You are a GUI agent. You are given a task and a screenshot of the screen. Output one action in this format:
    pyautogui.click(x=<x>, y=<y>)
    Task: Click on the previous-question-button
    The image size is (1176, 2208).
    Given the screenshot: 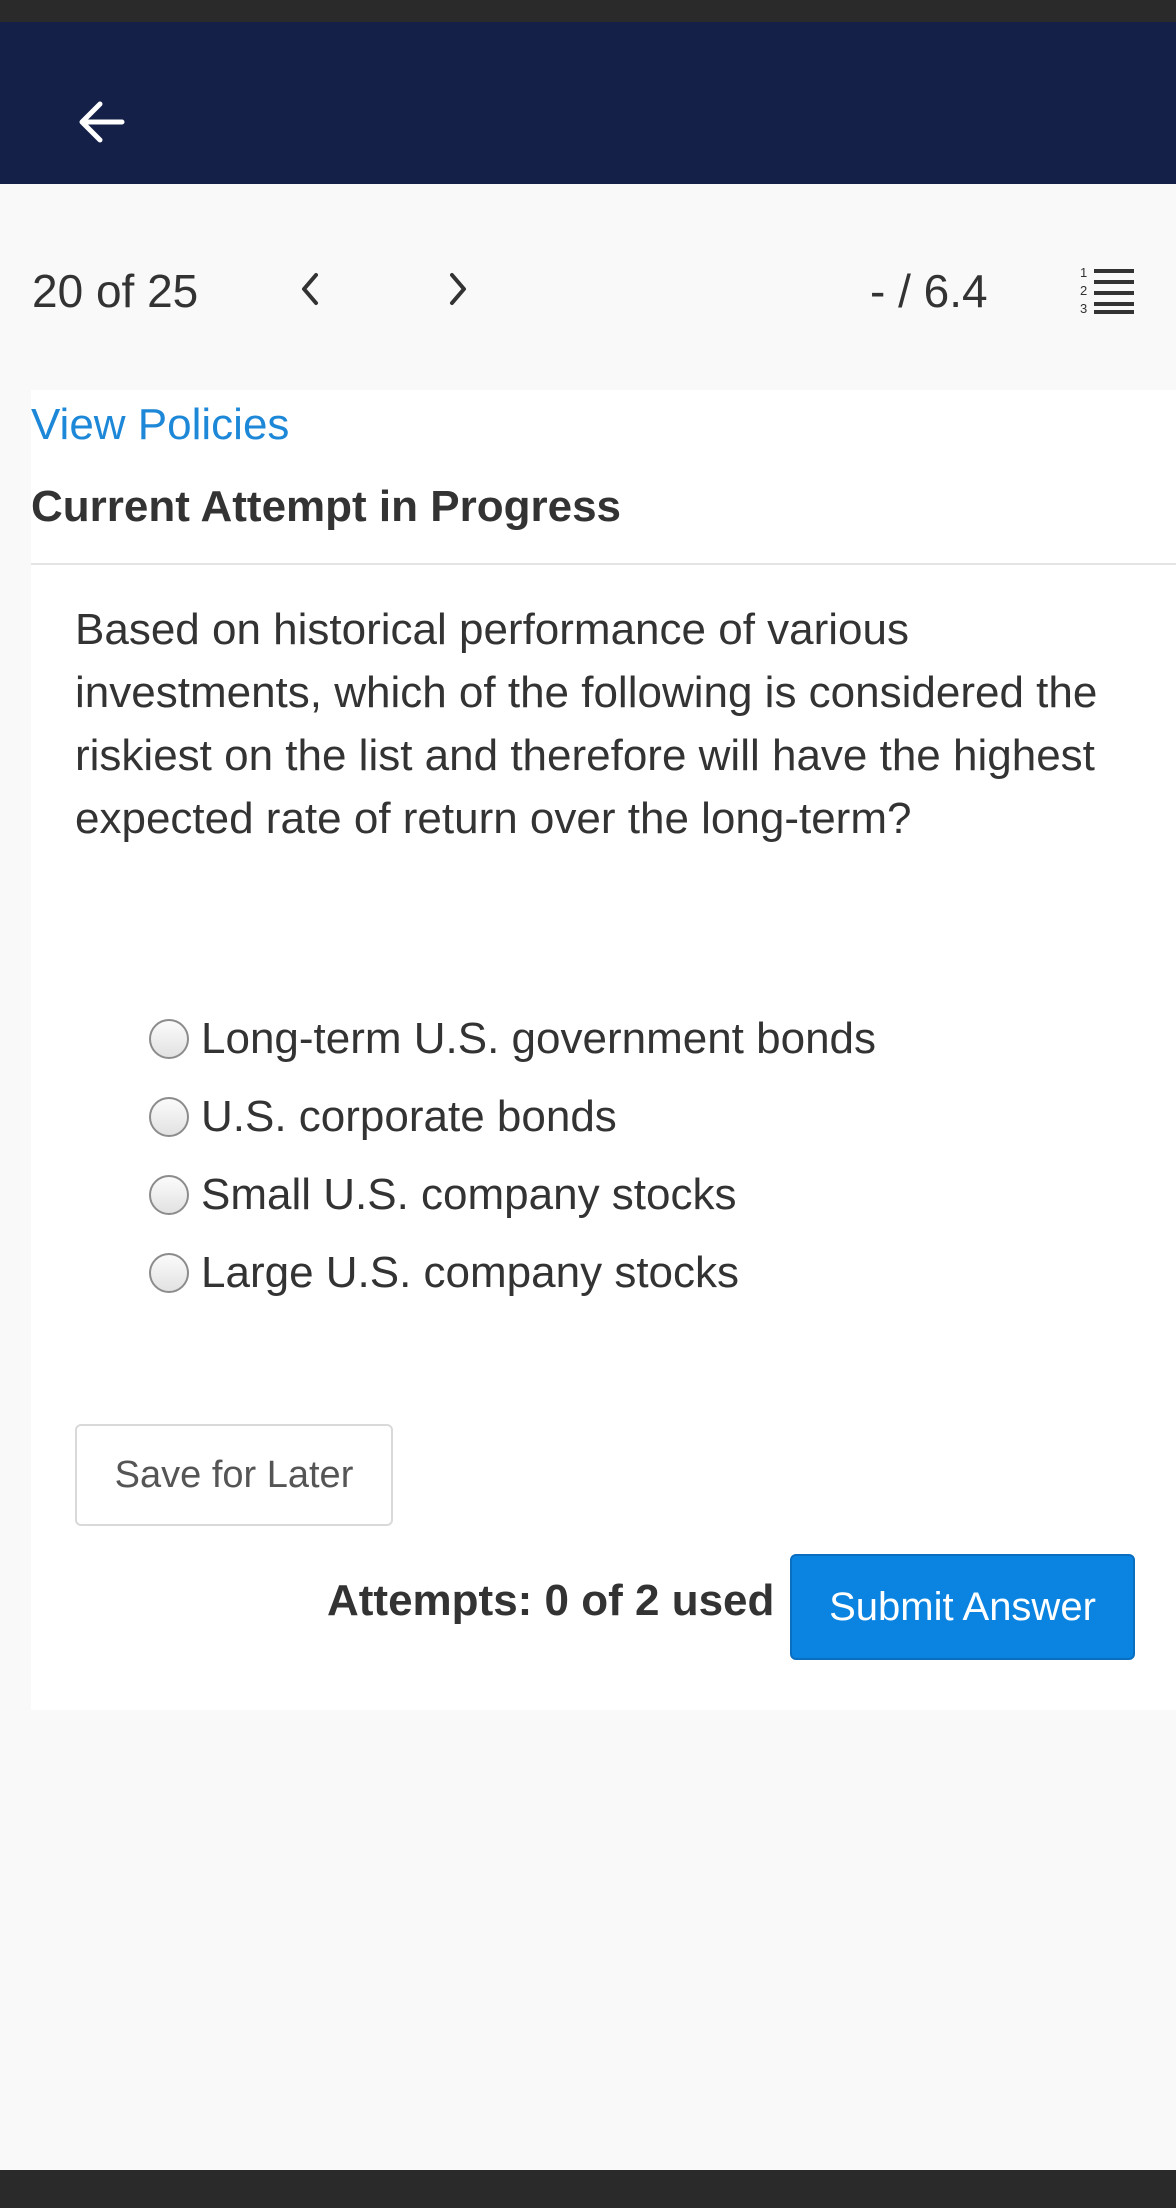 What is the action you would take?
    pyautogui.click(x=309, y=289)
    